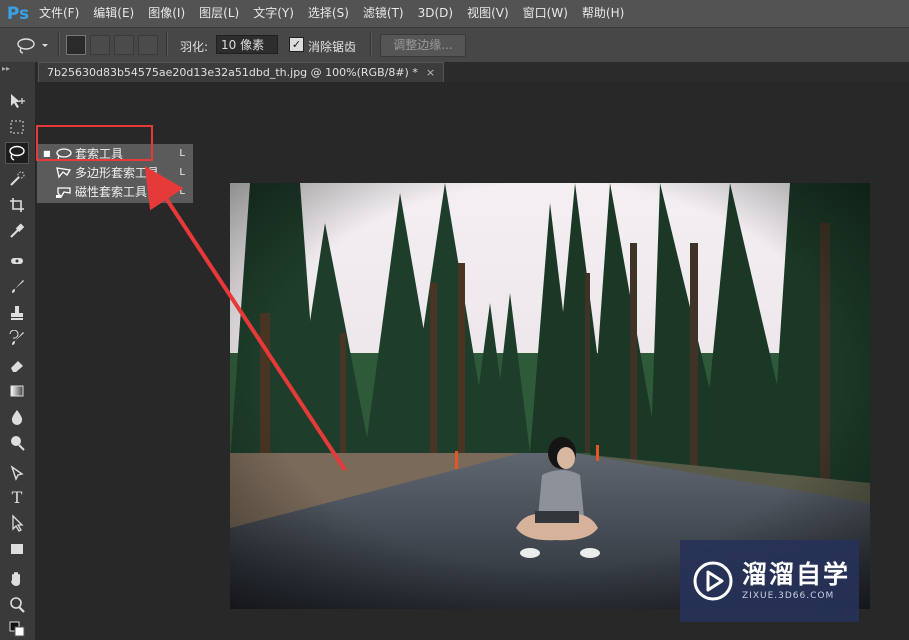  What do you see at coordinates (796, 574) in the screenshot?
I see `watermark-name: 溜溜自学` at bounding box center [796, 574].